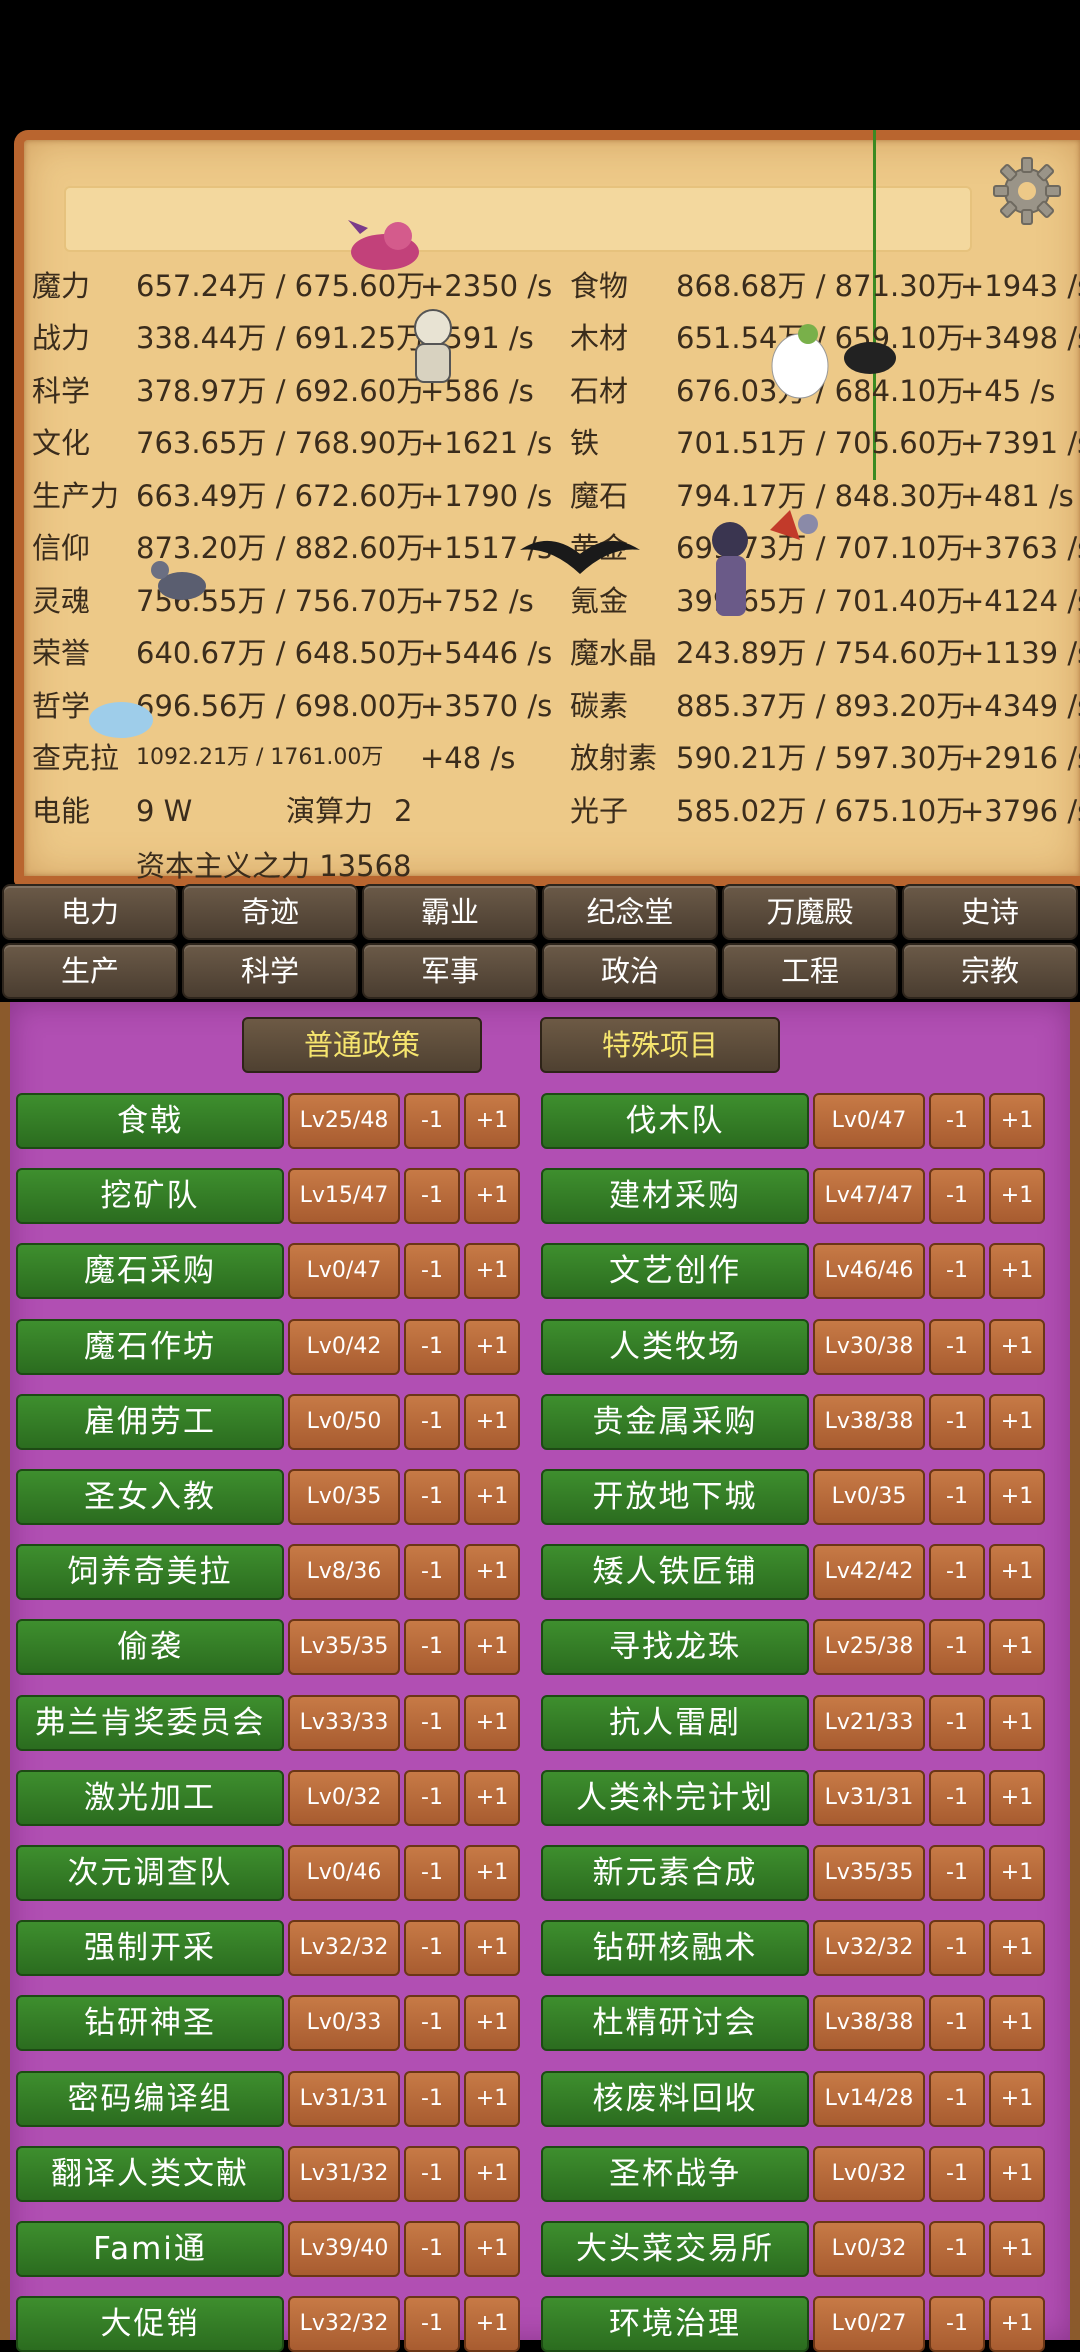 Image resolution: width=1080 pixels, height=2352 pixels. I want to click on tab-tabs_row1-3: 纪念堂, so click(630, 912).